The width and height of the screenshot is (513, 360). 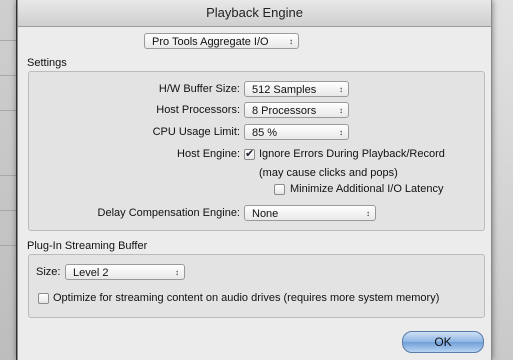 I want to click on streaming-size-select: Level 2 ↕, so click(x=125, y=272).